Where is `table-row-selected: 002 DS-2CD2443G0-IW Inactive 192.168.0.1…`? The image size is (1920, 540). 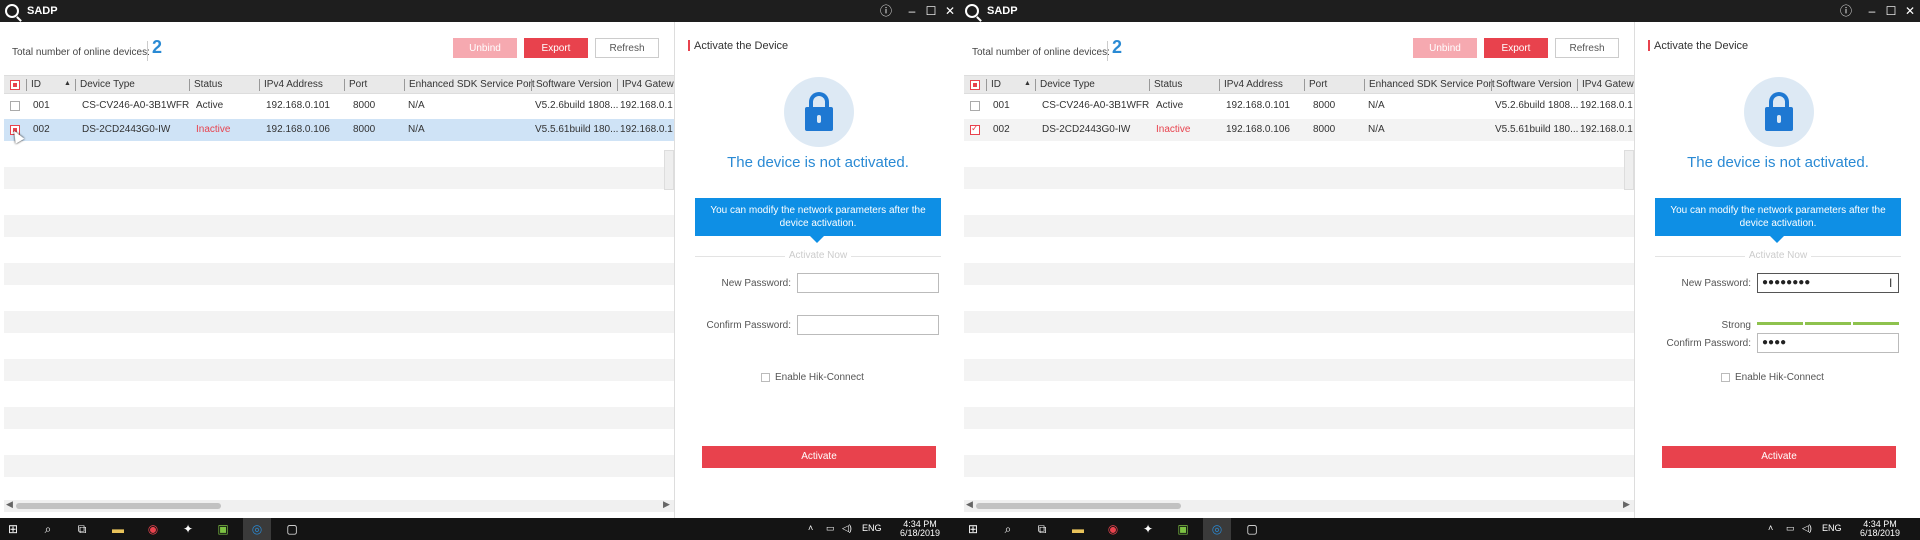
table-row-selected: 002 DS-2CD2443G0-IW Inactive 192.168.0.1… is located at coordinates (339, 130).